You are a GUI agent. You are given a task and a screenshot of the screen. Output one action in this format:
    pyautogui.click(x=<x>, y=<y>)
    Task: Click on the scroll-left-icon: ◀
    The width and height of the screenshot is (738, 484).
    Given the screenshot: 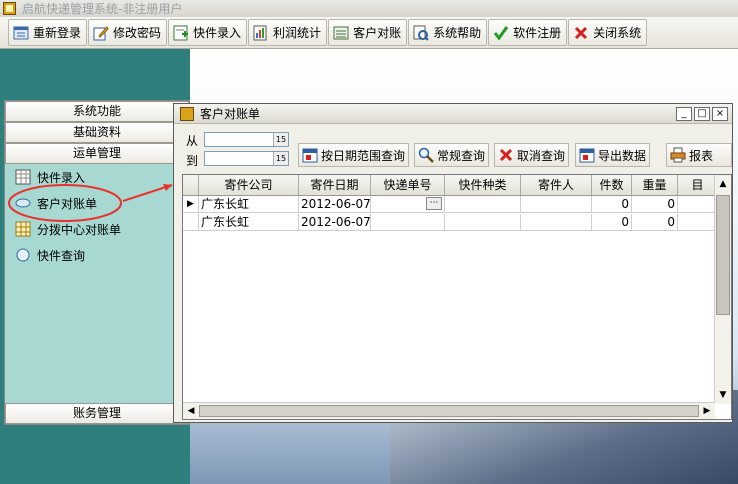 What is the action you would take?
    pyautogui.click(x=191, y=411)
    